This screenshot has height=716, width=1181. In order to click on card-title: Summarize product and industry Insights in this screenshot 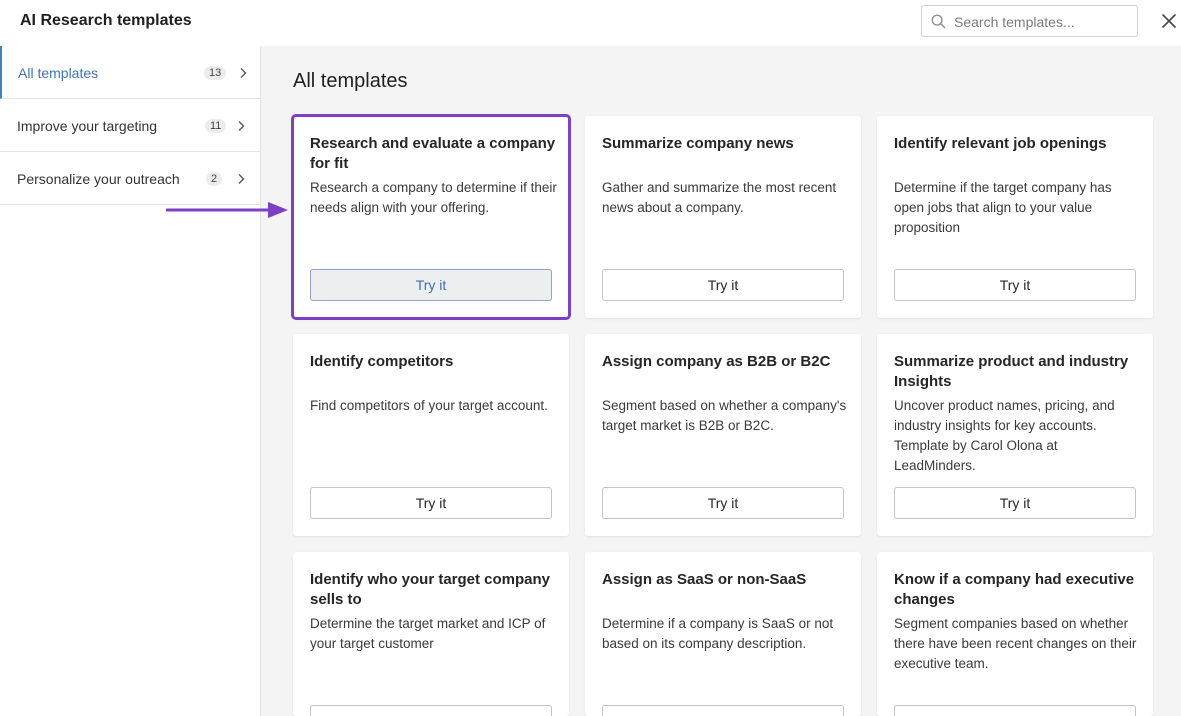, I will do `click(1011, 371)`.